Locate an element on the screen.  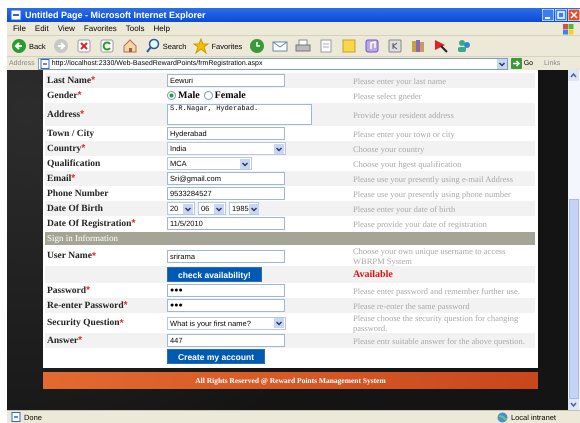
hint-text: Choose your country is located at coordinates (388, 149).